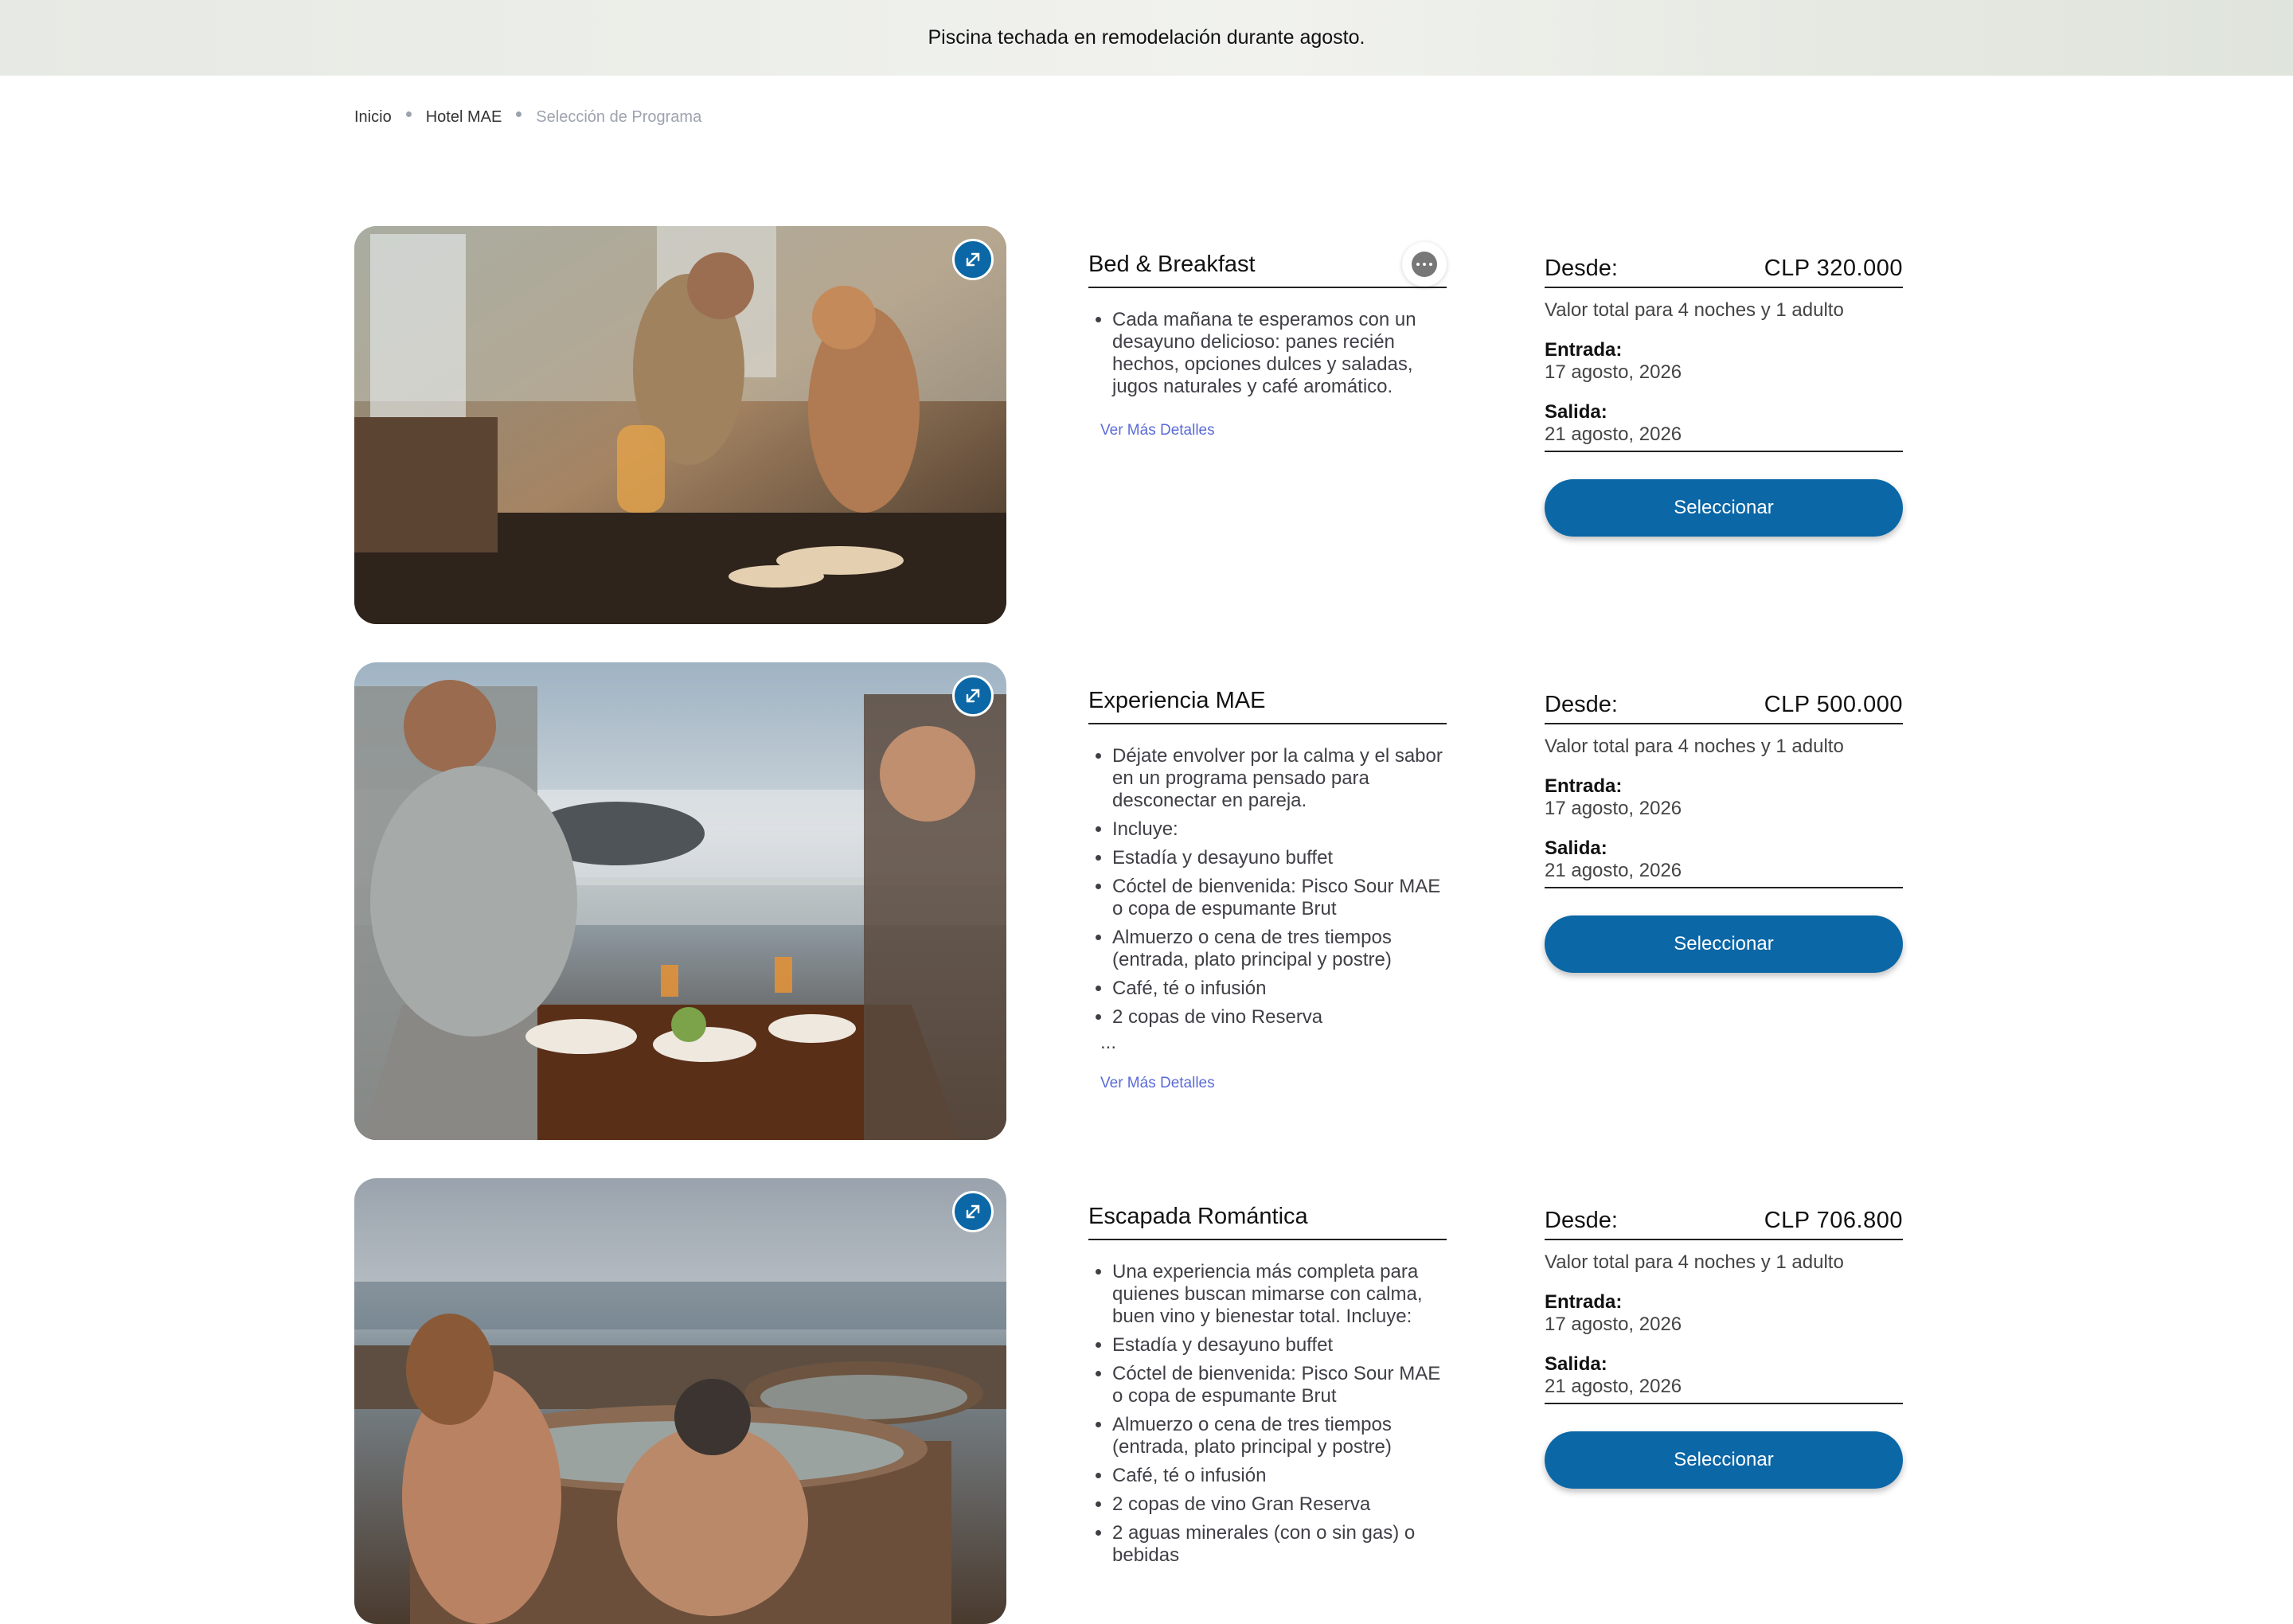 The height and width of the screenshot is (1624, 2293). I want to click on program-photo-dining, so click(680, 901).